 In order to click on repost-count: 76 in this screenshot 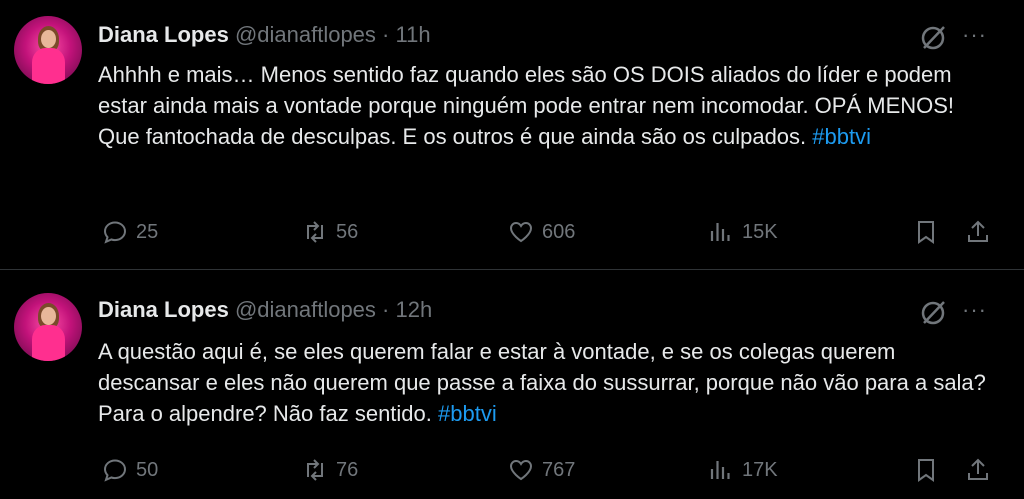, I will do `click(347, 469)`.